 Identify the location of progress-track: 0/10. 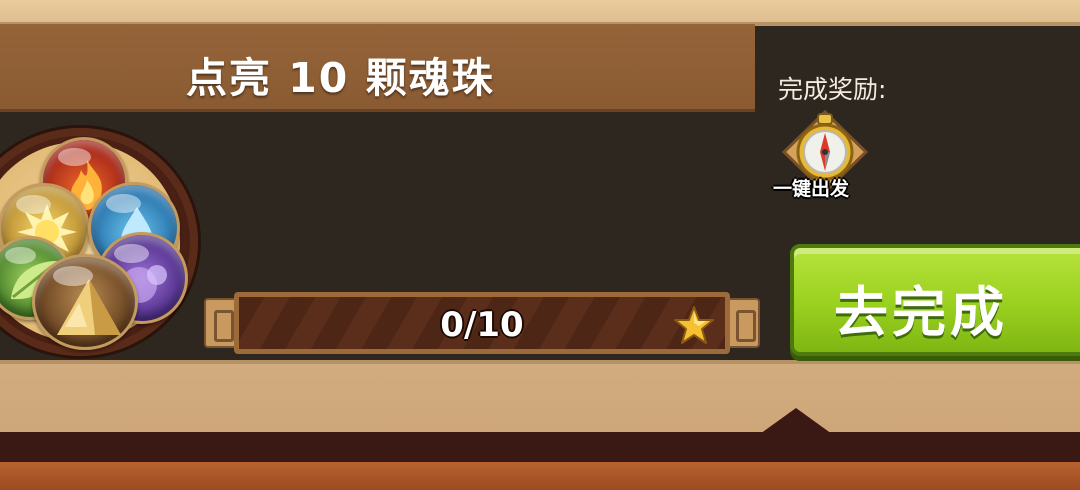
(482, 323).